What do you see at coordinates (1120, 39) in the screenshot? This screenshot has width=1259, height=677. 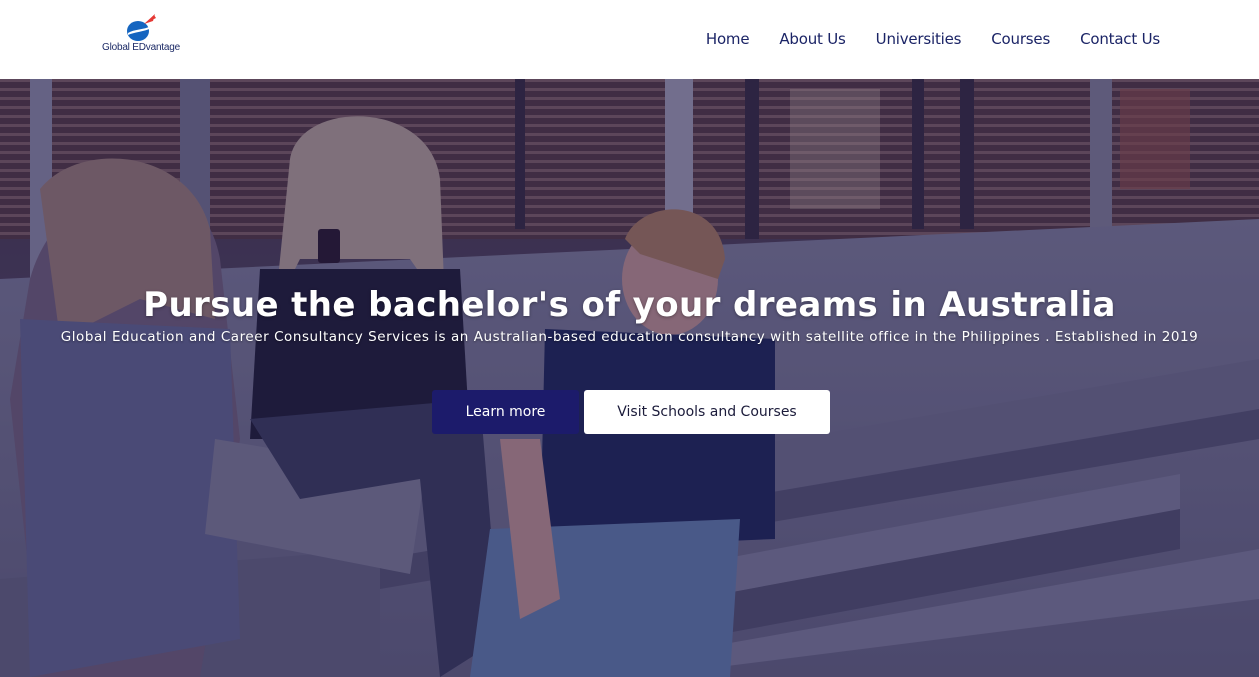 I see `nav-contact-us: Contact Us` at bounding box center [1120, 39].